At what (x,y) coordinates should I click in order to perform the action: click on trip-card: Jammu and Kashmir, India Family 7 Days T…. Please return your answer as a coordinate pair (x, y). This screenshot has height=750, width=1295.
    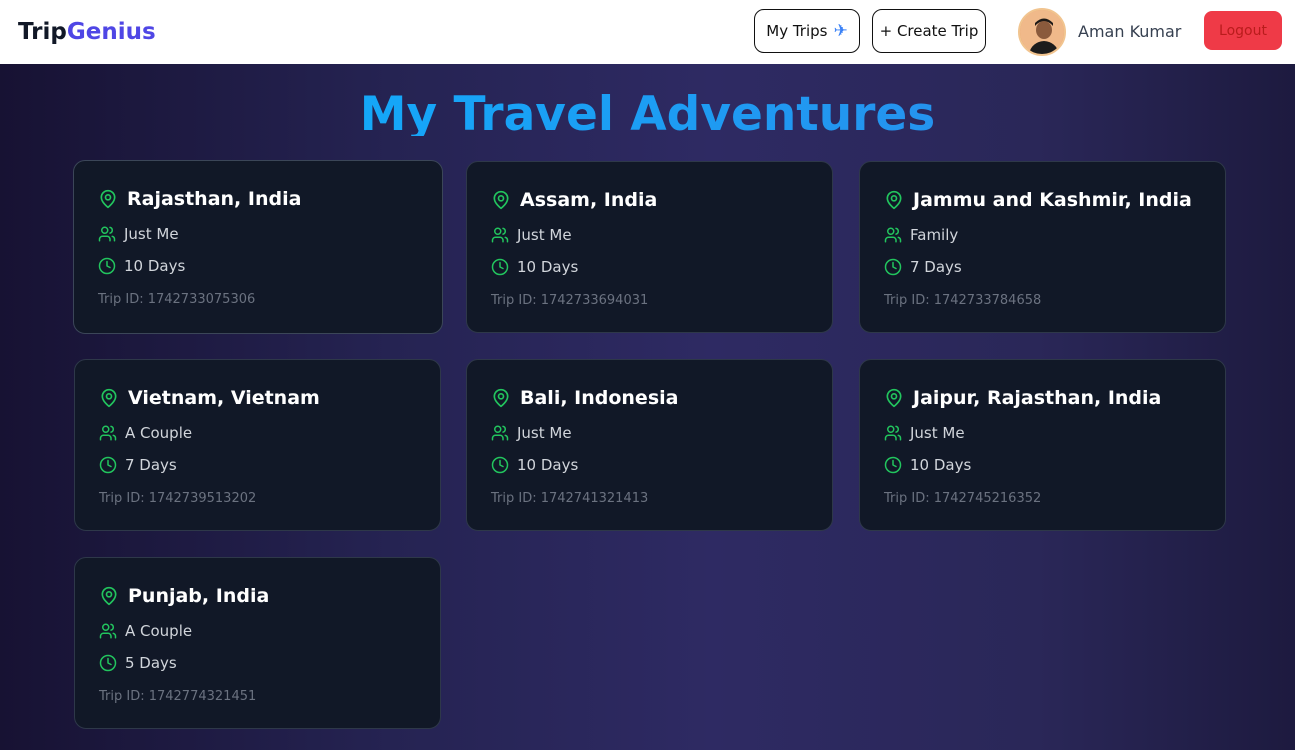
    Looking at the image, I should click on (1042, 247).